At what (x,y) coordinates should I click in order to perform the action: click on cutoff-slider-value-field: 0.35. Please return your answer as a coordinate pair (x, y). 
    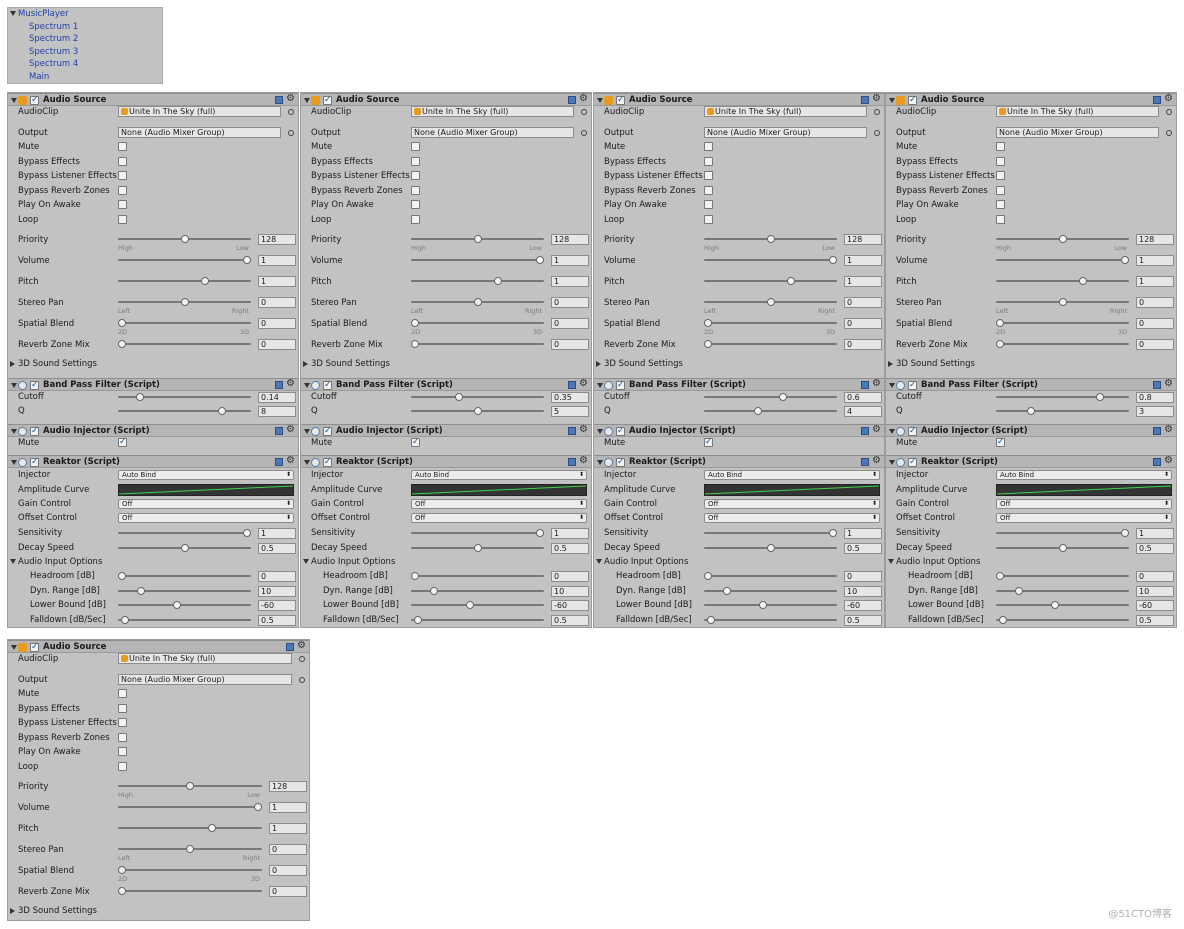
    Looking at the image, I should click on (570, 397).